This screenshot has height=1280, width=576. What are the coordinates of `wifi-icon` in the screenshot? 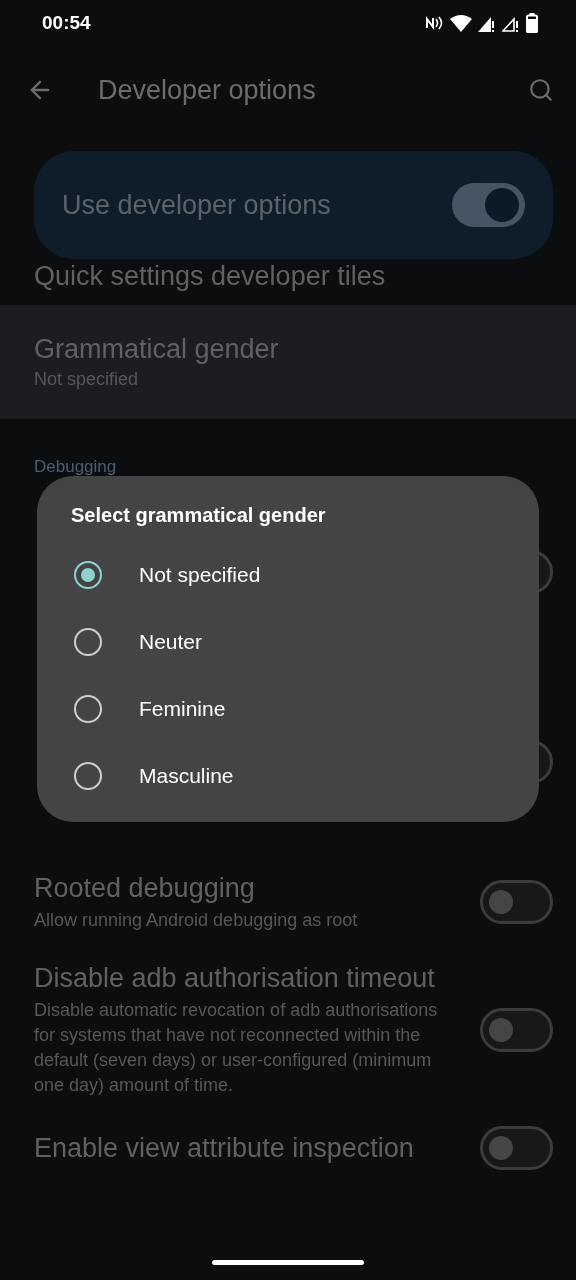 It's located at (461, 23).